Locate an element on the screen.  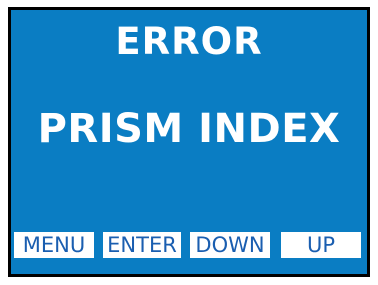
error-message: PRISM INDEX is located at coordinates (189, 129).